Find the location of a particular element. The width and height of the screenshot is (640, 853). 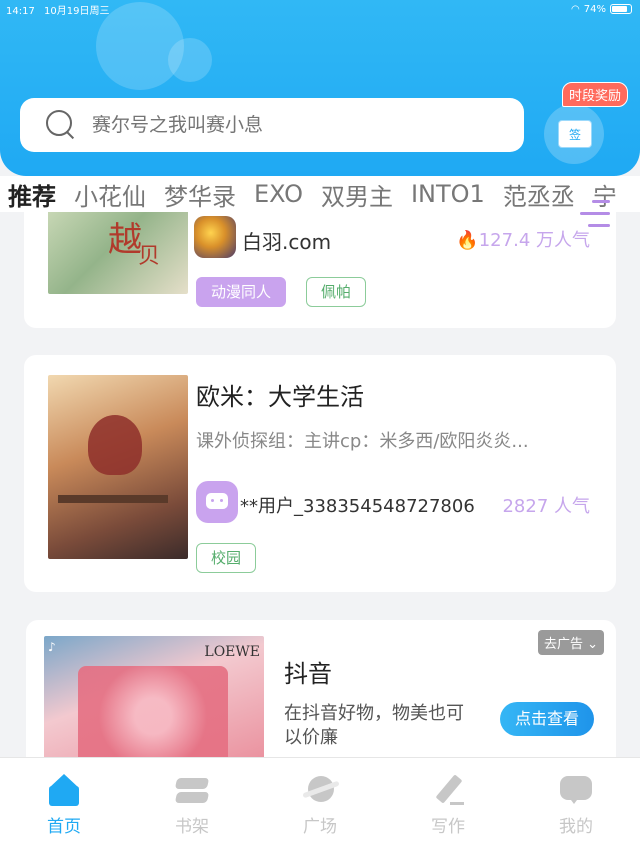

battery-percent: 74% is located at coordinates (594, 9).